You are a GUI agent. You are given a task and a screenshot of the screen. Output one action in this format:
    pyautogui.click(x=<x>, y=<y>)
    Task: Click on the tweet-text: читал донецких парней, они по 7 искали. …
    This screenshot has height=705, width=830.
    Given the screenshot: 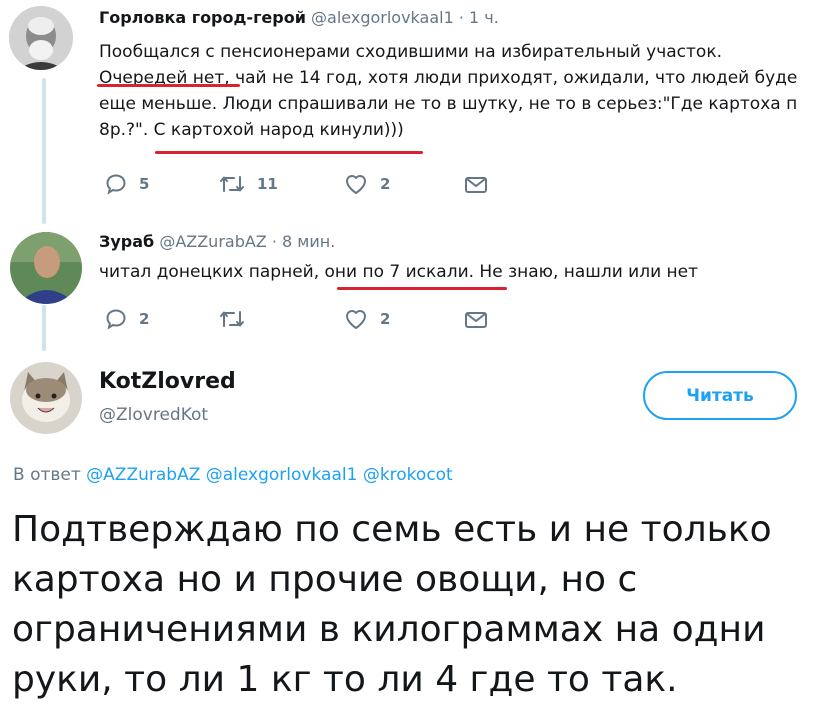 What is the action you would take?
    pyautogui.click(x=398, y=272)
    